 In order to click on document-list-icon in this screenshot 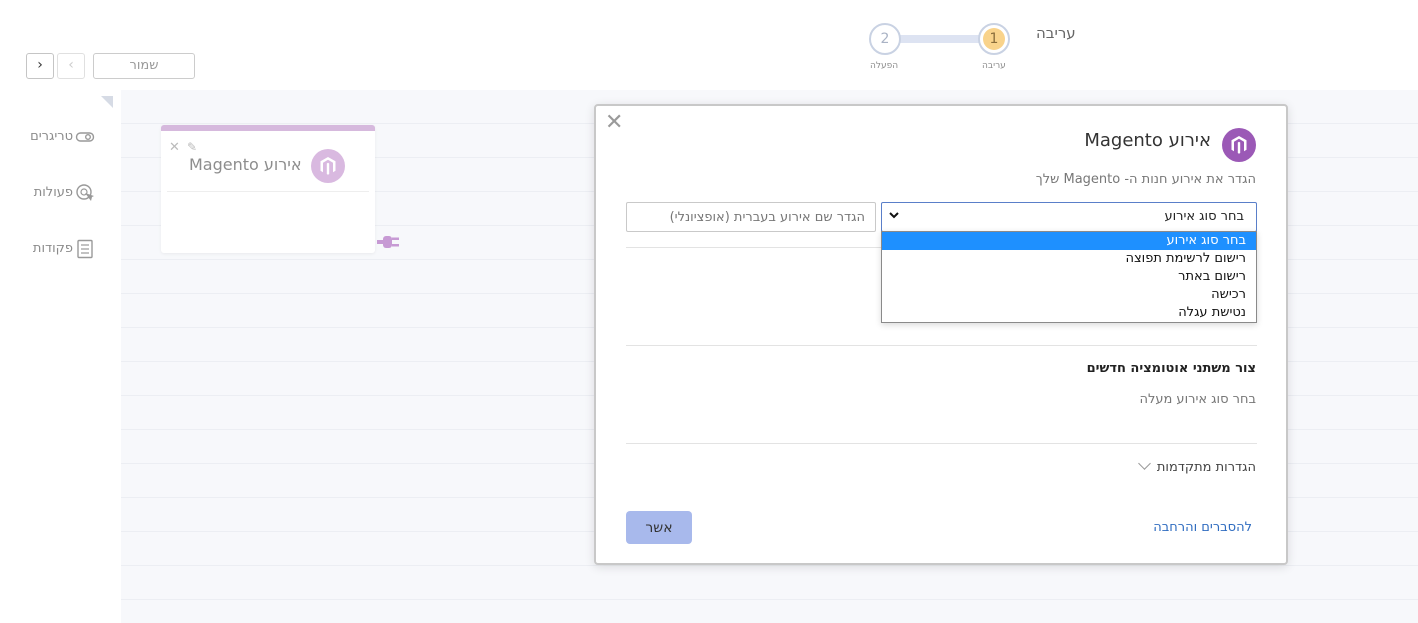, I will do `click(85, 249)`.